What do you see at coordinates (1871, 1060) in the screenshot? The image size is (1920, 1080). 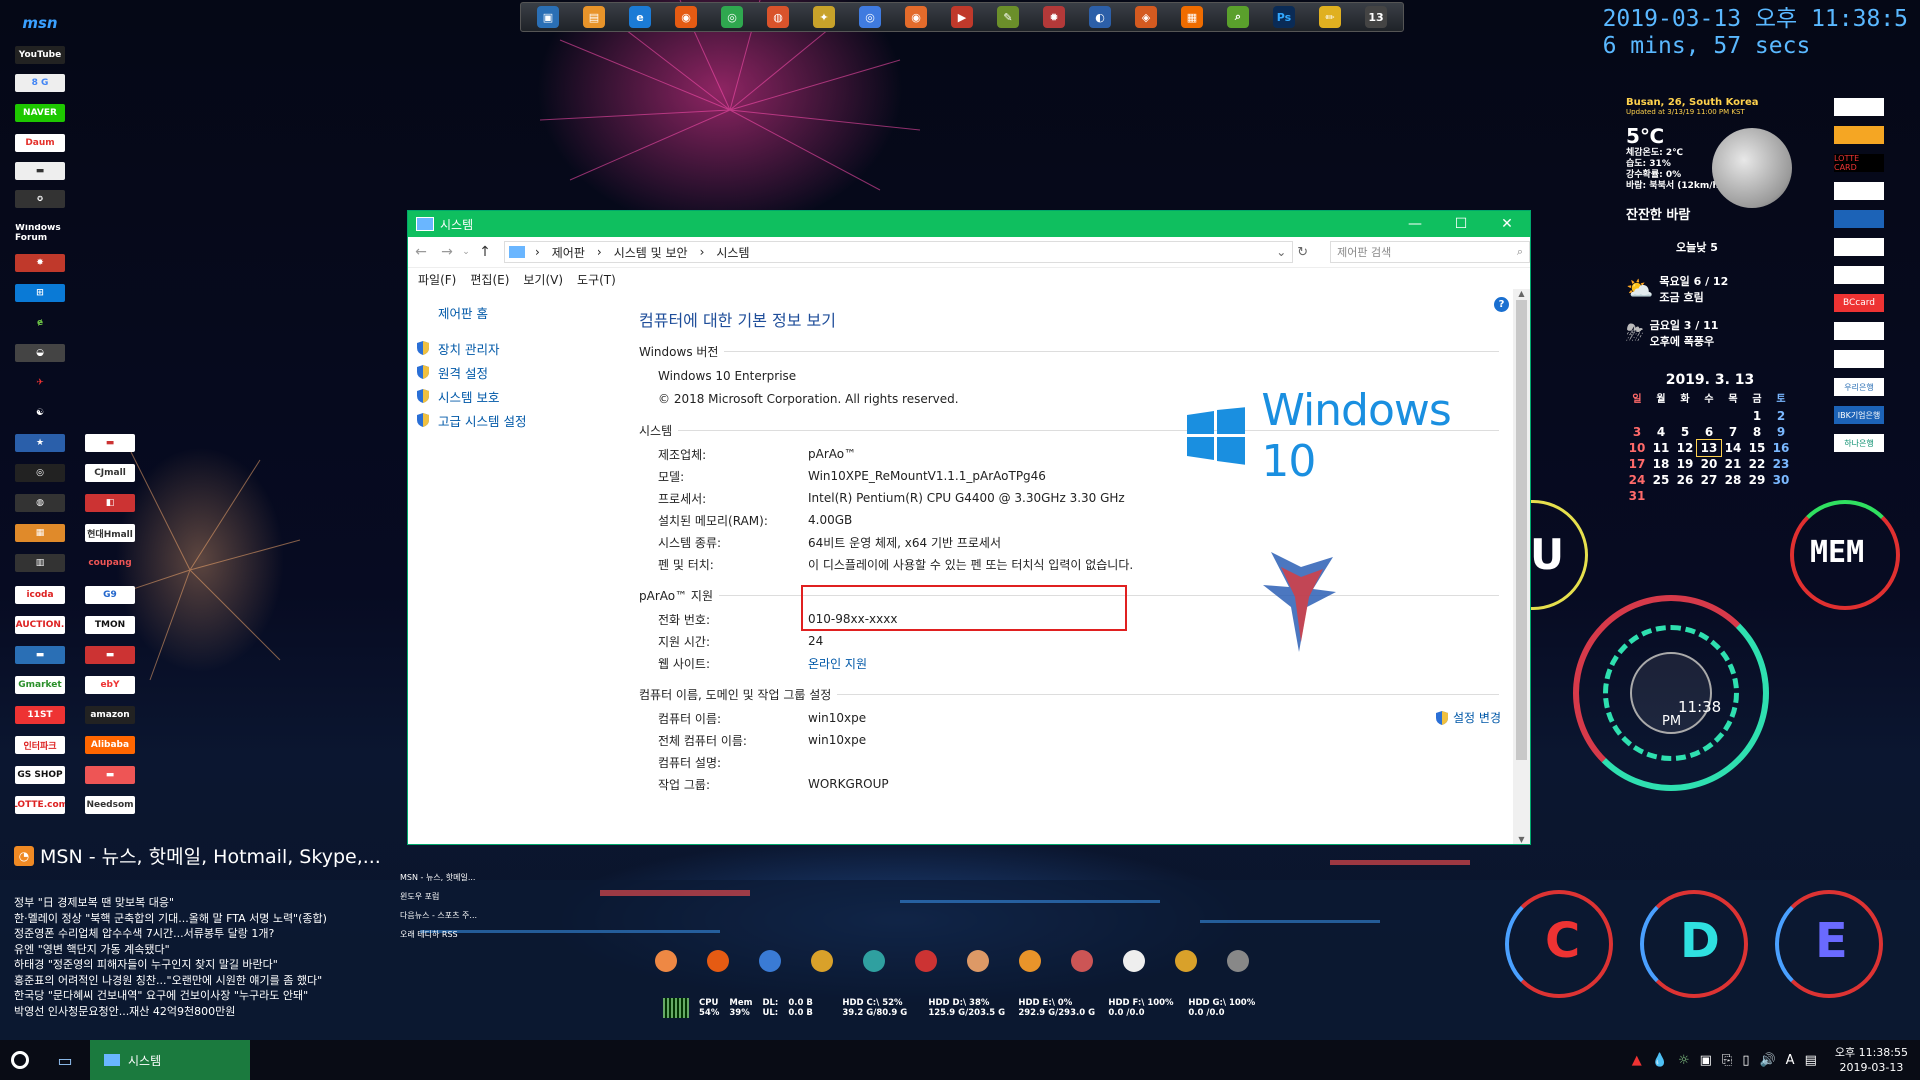 I see `tray-clock: 오후 11:38:55 2019-03-13` at bounding box center [1871, 1060].